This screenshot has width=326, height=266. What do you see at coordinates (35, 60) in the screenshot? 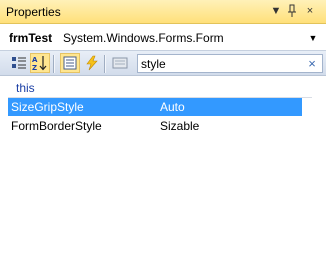
I see `svg-text: A` at bounding box center [35, 60].